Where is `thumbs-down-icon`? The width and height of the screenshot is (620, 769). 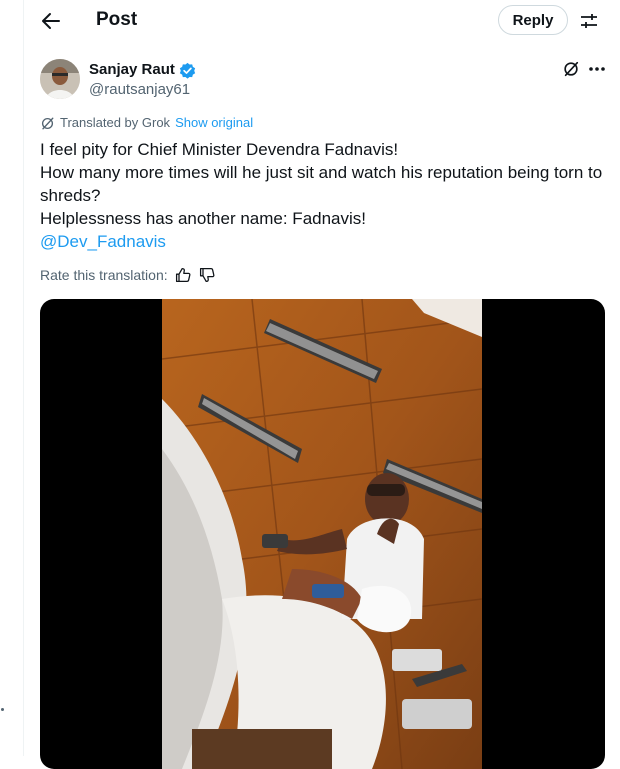 thumbs-down-icon is located at coordinates (207, 275).